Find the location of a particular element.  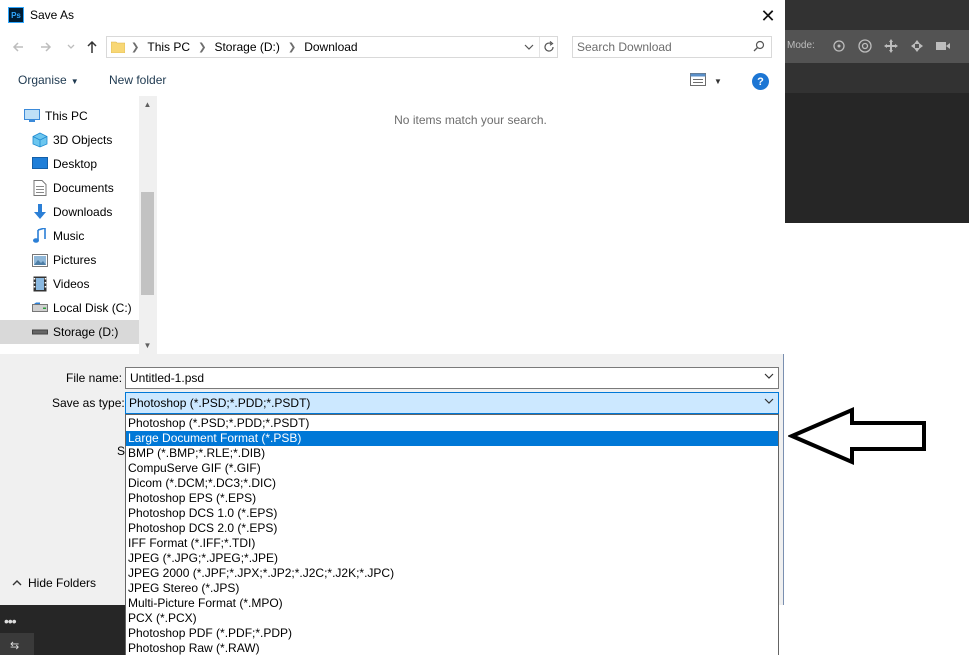

photoshop-logo-icon: Ps is located at coordinates (16, 15).